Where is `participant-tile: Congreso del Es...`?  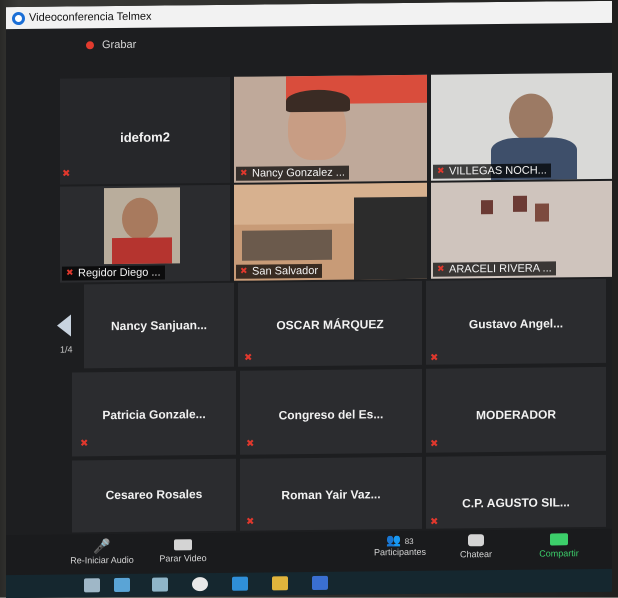 participant-tile: Congreso del Es... is located at coordinates (331, 411).